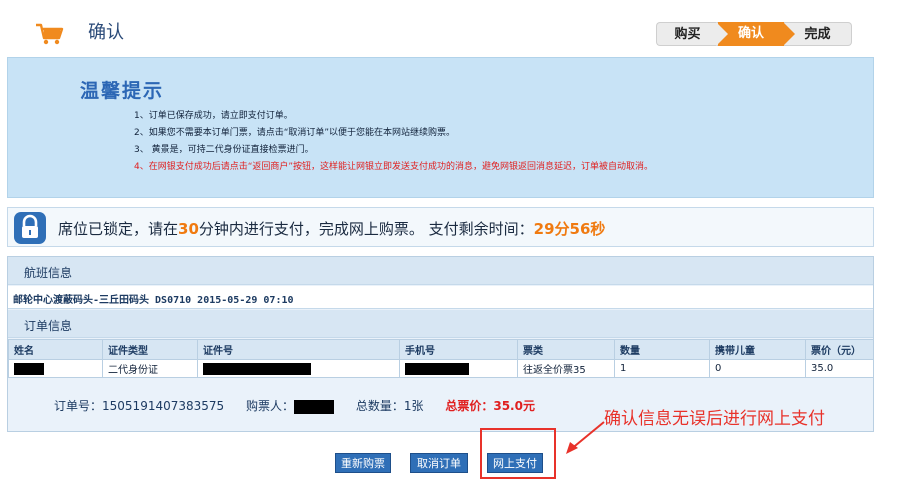  Describe the element at coordinates (55, 349) in the screenshot. I see `col-name: 姓名` at that location.